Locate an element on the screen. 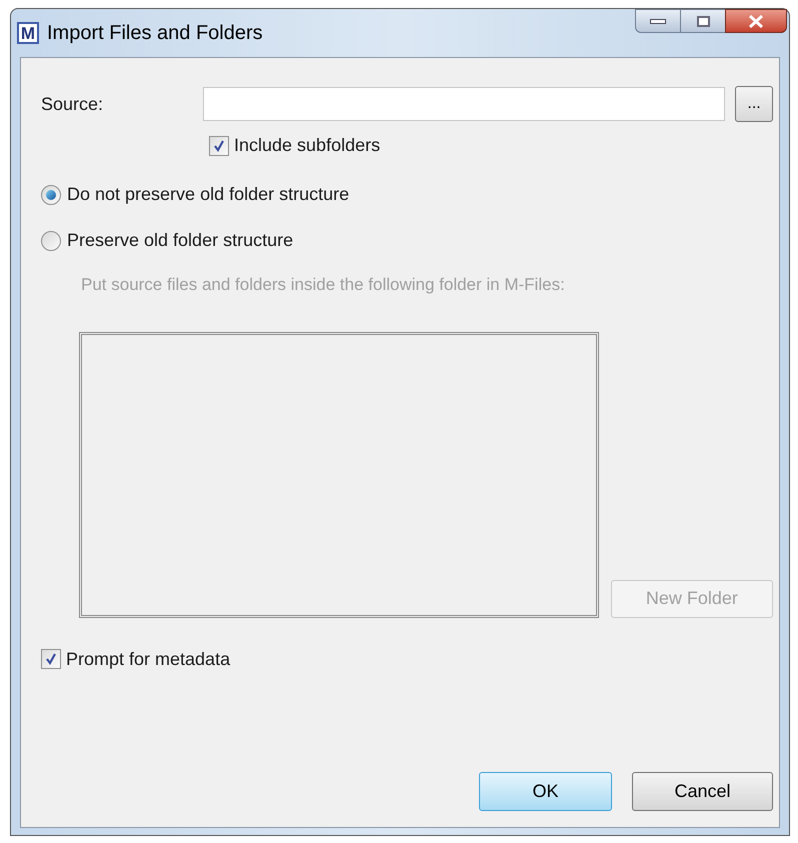 This screenshot has width=798, height=843. source-field is located at coordinates (464, 104).